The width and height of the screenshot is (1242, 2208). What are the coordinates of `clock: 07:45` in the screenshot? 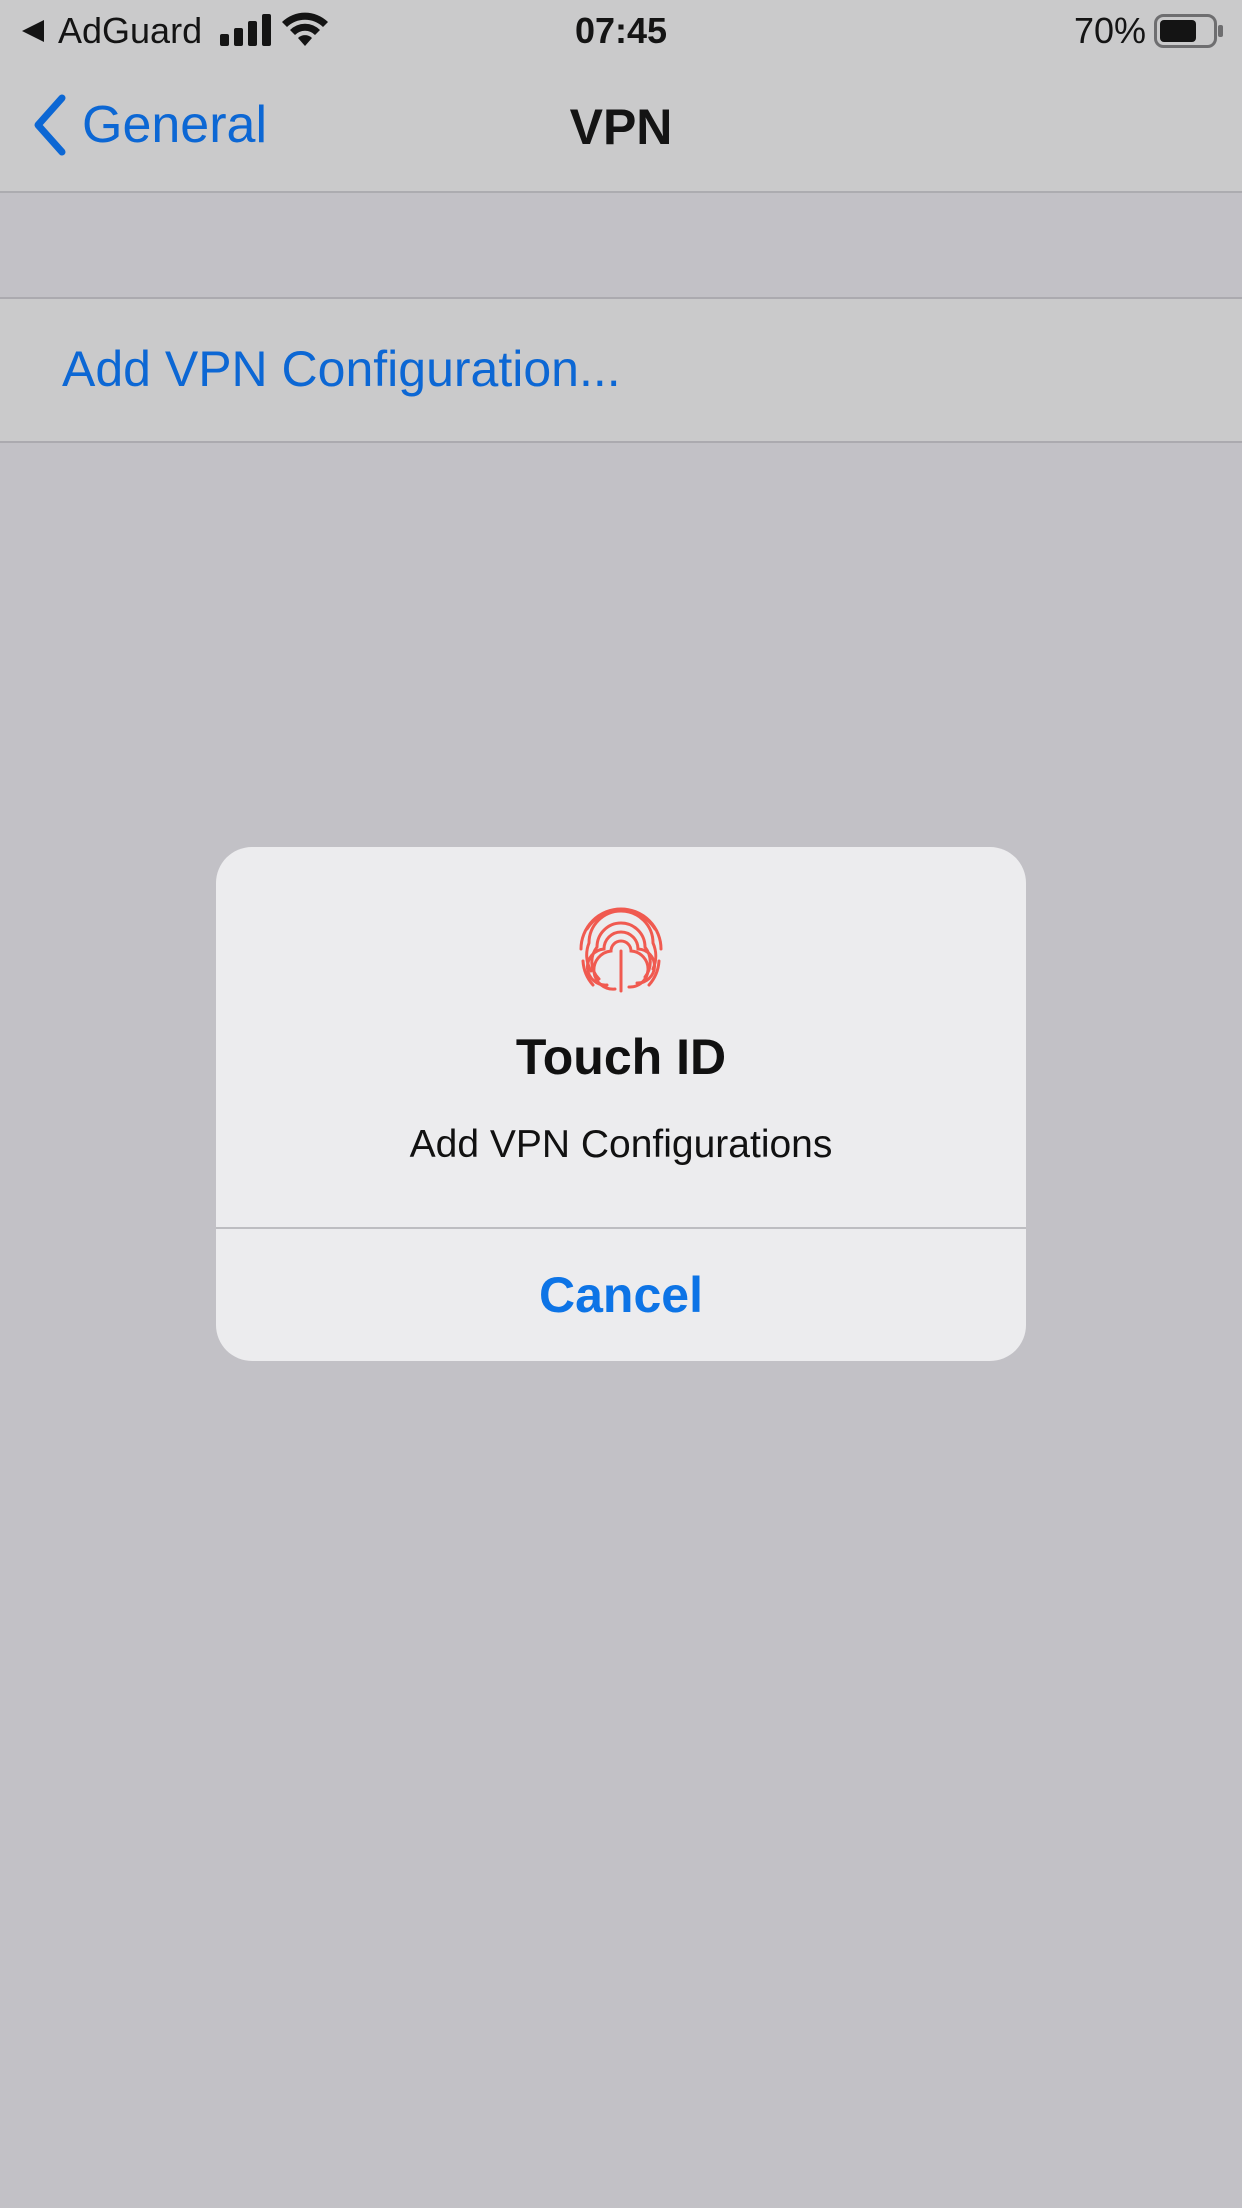 It's located at (621, 30).